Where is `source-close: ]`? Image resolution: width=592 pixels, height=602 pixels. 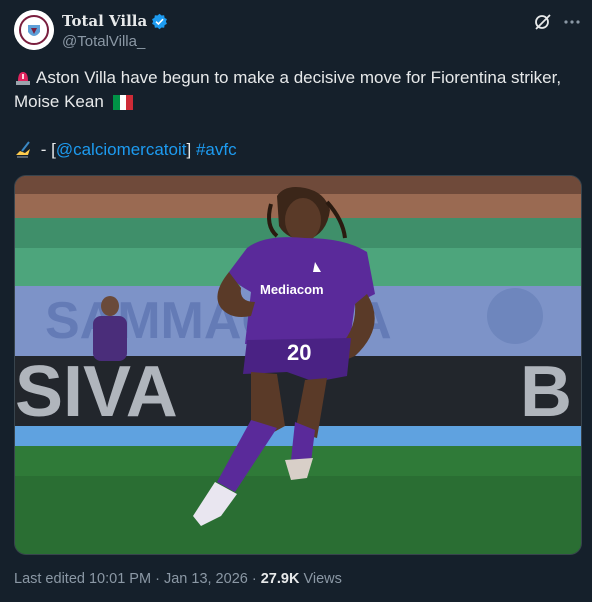
source-close: ] is located at coordinates (189, 149).